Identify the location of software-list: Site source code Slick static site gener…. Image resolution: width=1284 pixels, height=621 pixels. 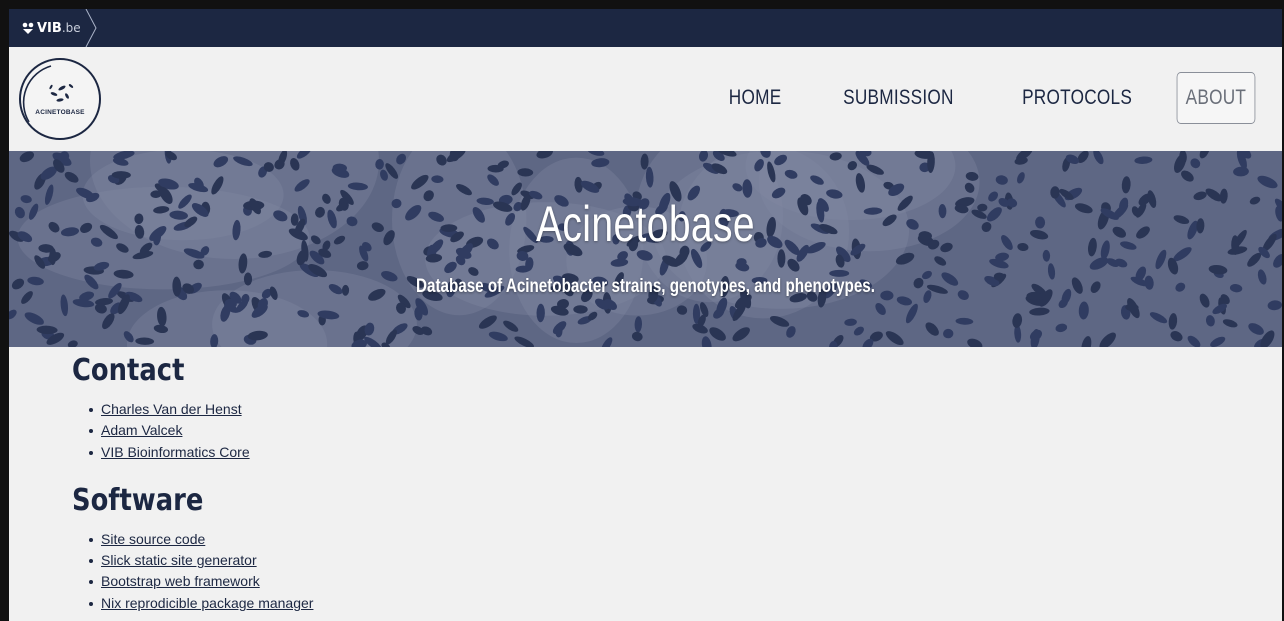
(472, 571).